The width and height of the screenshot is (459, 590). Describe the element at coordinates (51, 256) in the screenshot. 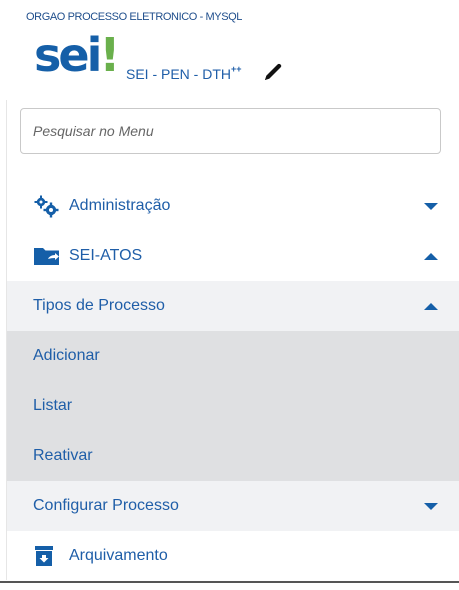

I see `folder-share-icon` at that location.